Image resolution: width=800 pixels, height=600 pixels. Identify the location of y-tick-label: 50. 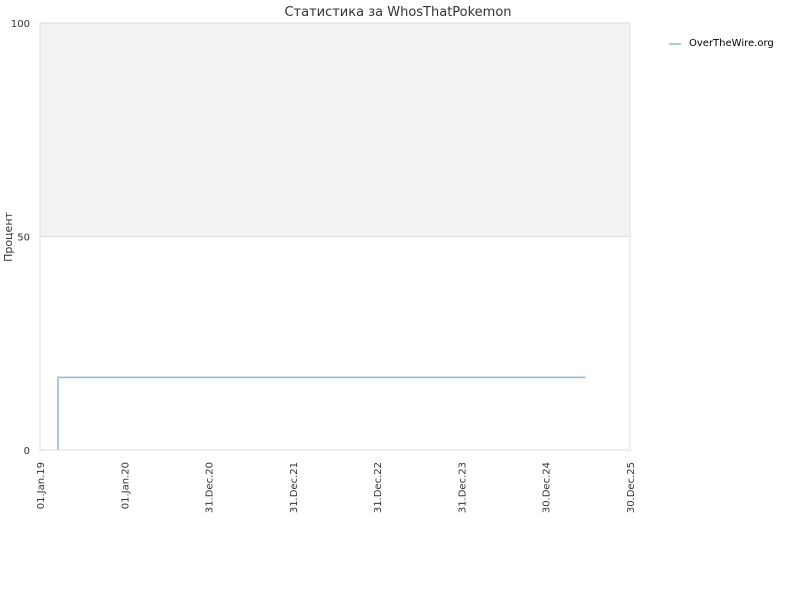
(23, 238).